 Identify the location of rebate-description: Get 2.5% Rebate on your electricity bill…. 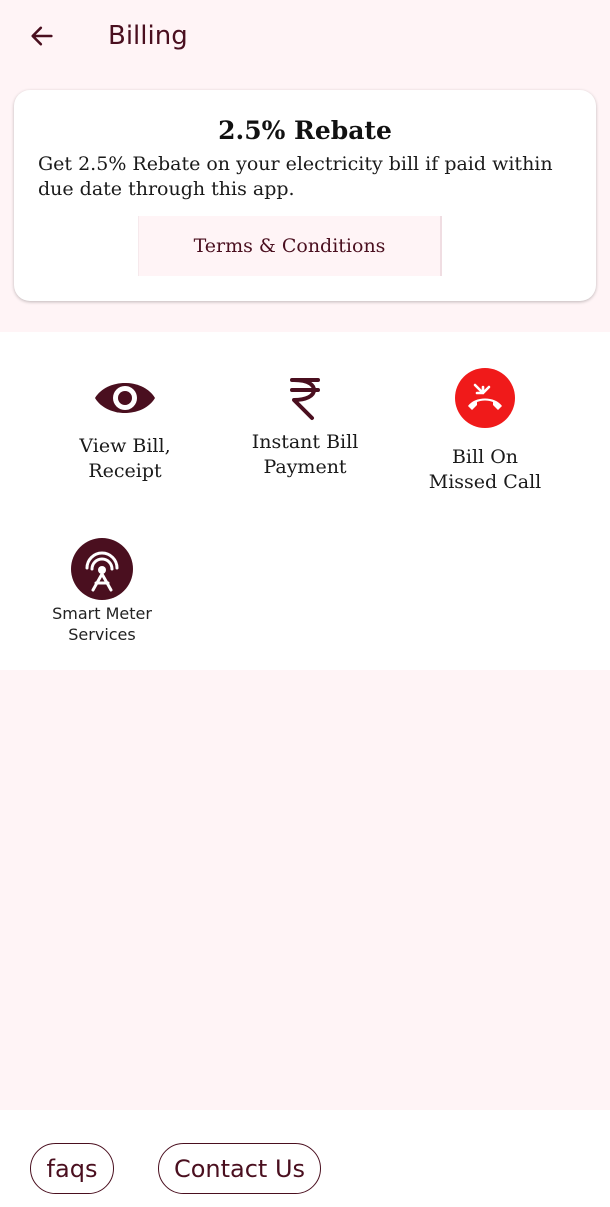
(295, 176).